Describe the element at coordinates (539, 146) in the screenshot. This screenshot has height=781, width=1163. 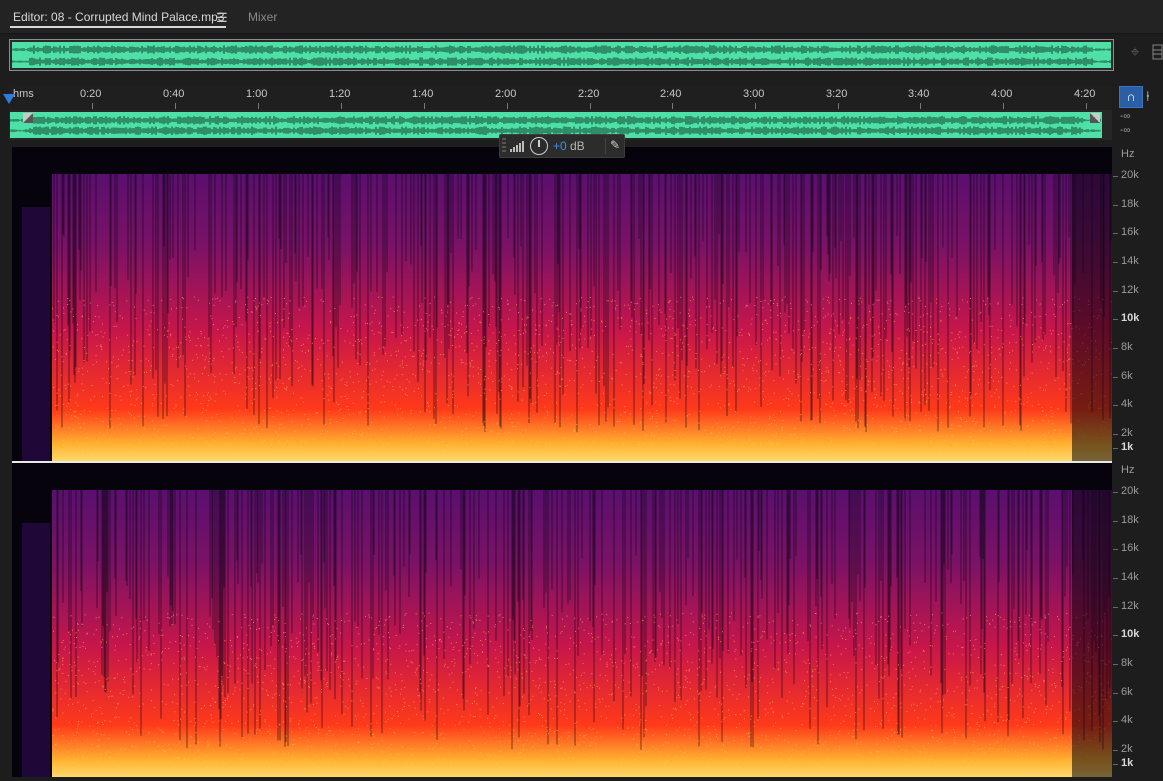
I see `volume-knob` at that location.